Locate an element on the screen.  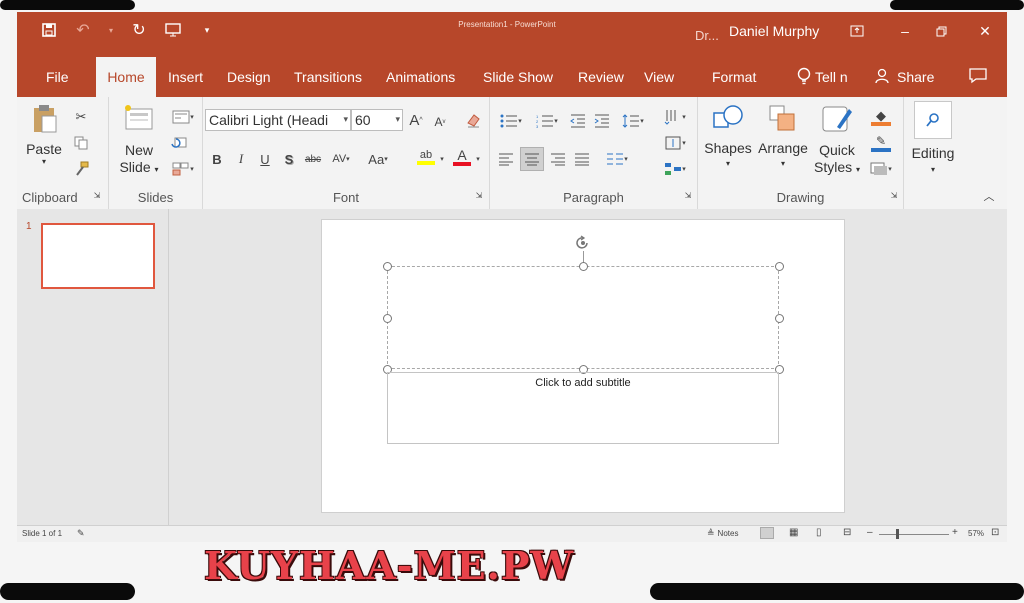
collapse-ribbon-icon: ︿ is located at coordinates (989, 196).